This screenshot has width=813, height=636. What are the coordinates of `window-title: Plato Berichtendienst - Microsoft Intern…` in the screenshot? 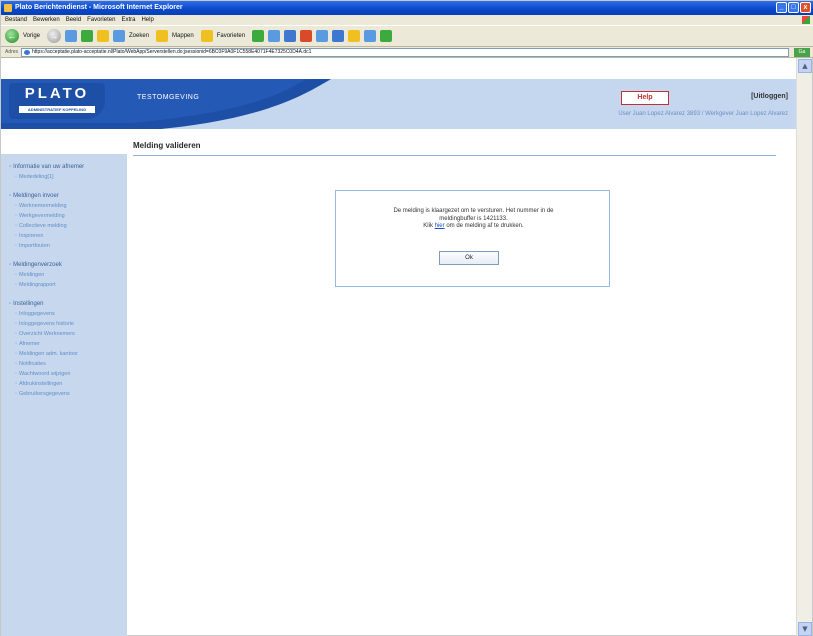 It's located at (99, 7).